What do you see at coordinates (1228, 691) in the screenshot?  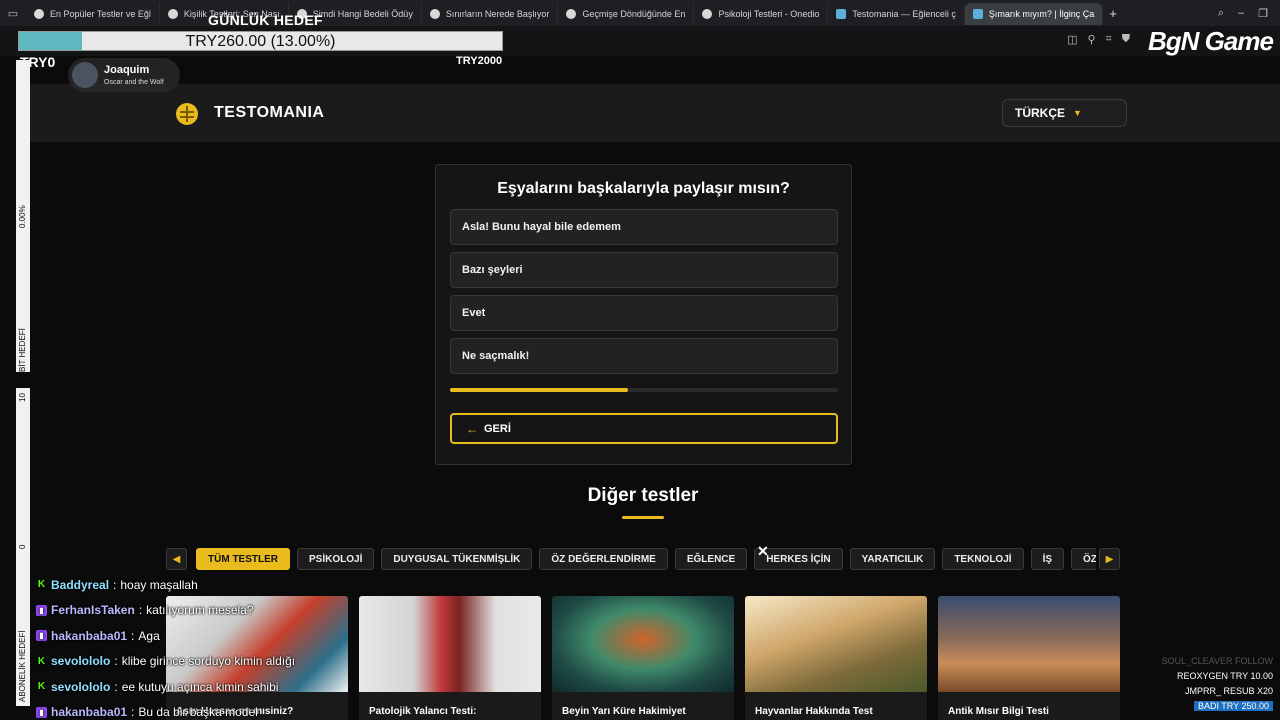 I see `stream-event: JMPRR_ RESUB X20` at bounding box center [1228, 691].